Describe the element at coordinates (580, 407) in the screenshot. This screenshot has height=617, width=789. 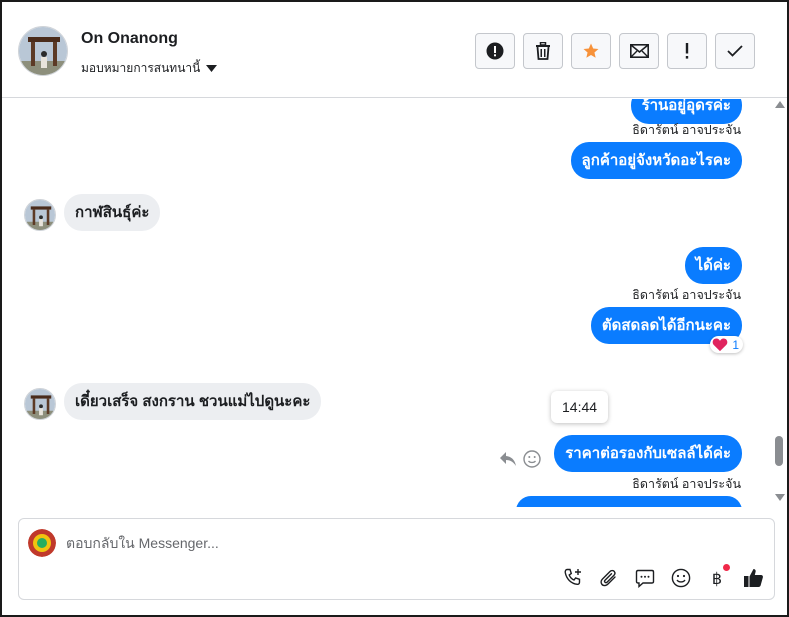
I see `timestamp-tooltip: 14:44` at that location.